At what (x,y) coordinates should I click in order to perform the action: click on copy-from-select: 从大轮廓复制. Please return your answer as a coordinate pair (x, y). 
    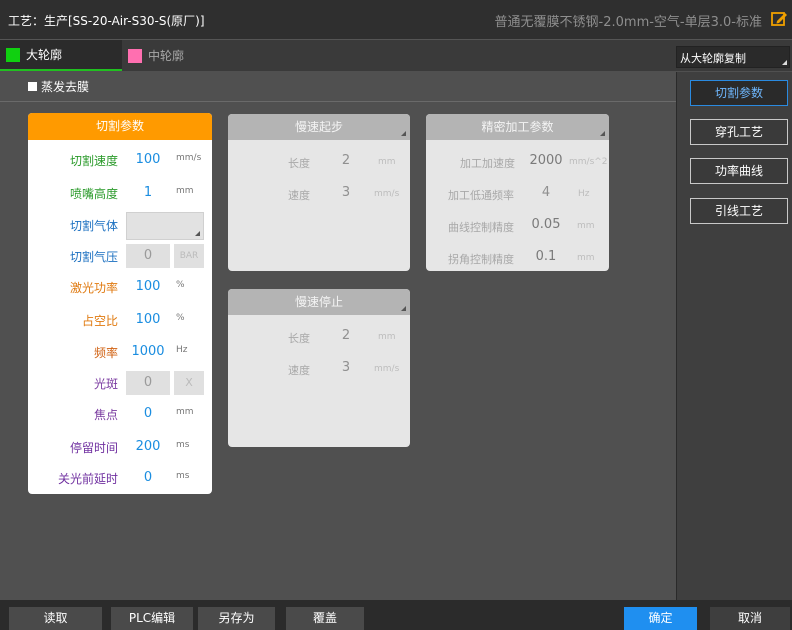
    Looking at the image, I should click on (733, 57).